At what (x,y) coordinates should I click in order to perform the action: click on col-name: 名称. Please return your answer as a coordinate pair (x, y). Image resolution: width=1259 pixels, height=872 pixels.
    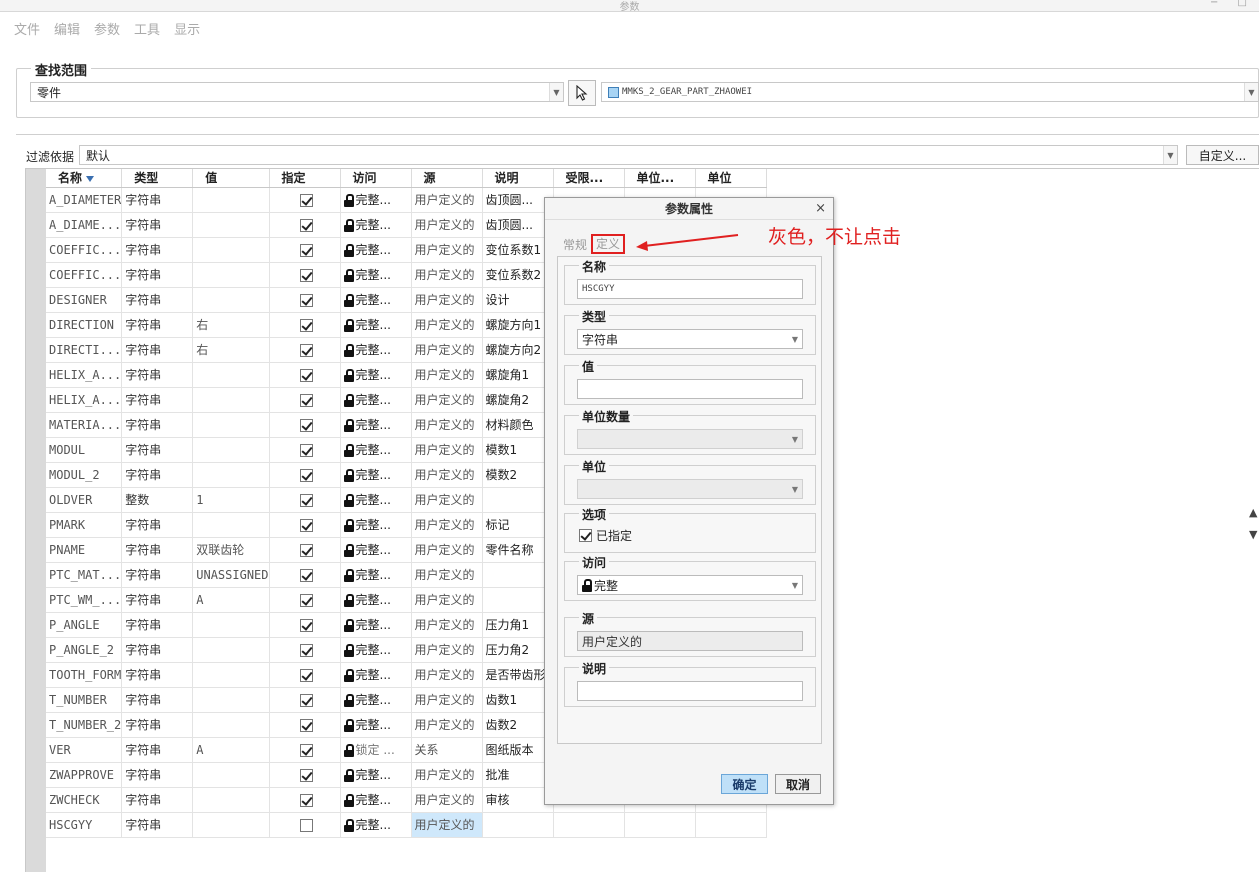
    Looking at the image, I should click on (84, 178).